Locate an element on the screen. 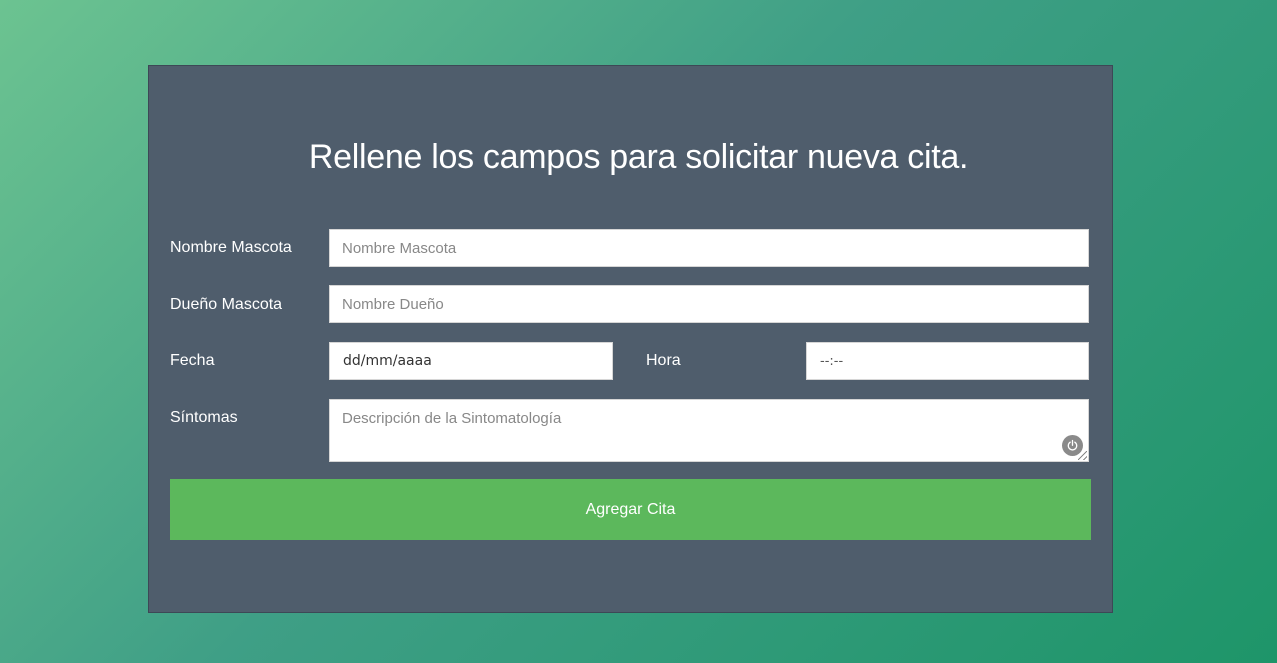 The height and width of the screenshot is (663, 1277). date-label: Fecha is located at coordinates (192, 360).